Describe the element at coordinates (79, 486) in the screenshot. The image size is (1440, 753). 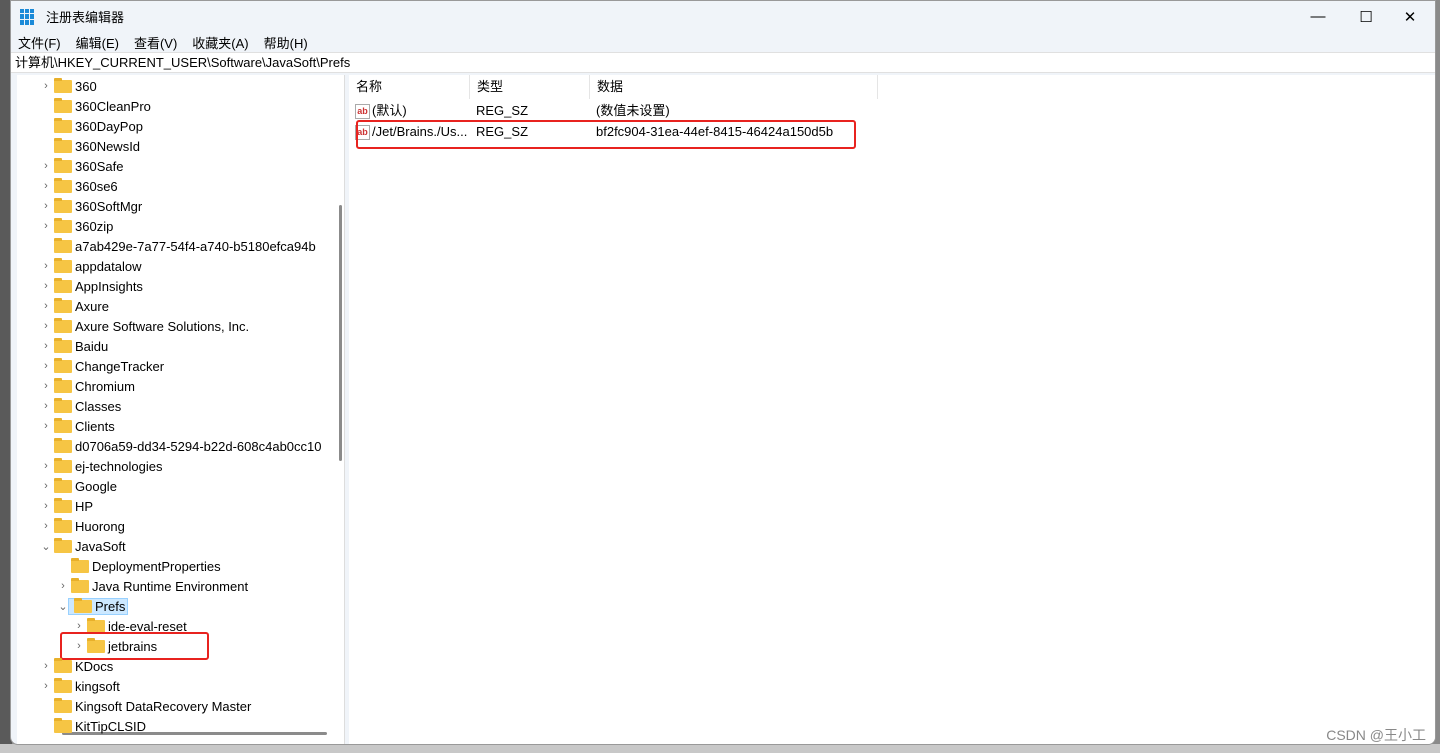
I see `tree-item: › Google` at that location.